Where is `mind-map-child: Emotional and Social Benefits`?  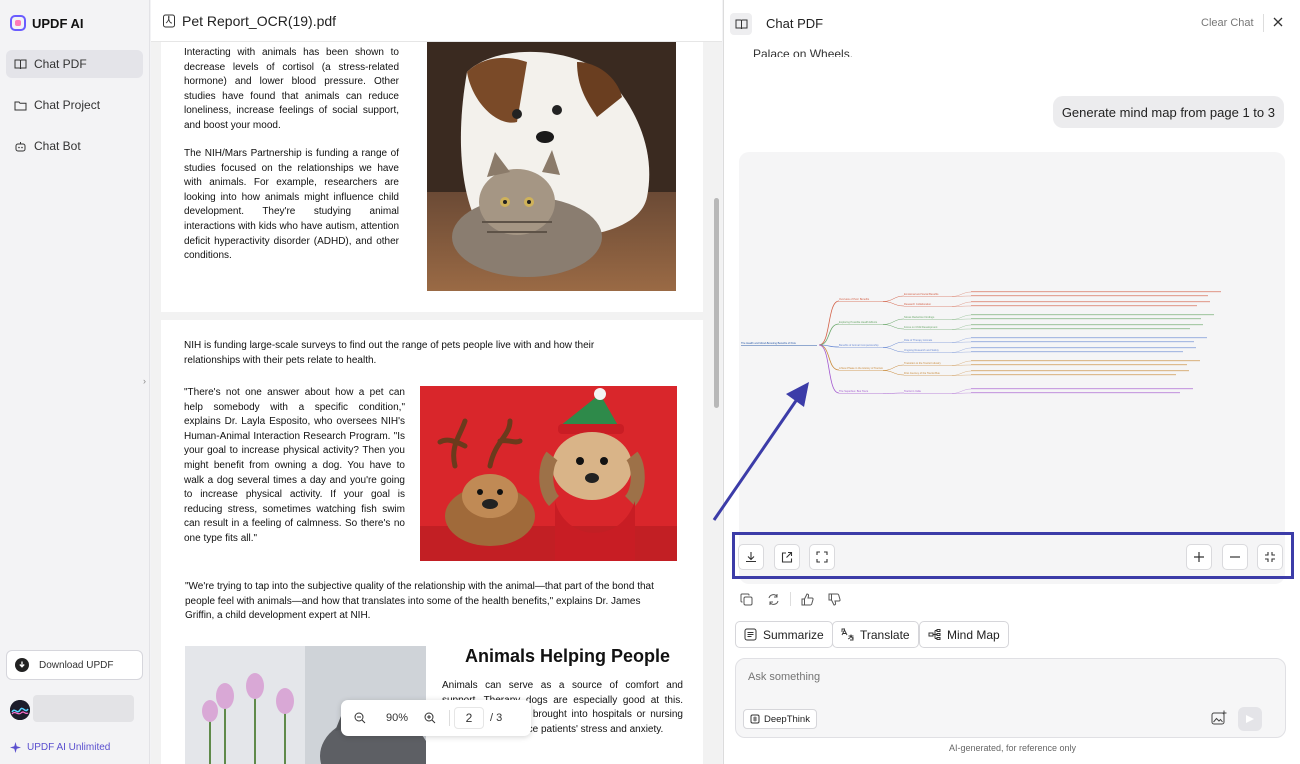 mind-map-child: Emotional and Social Benefits is located at coordinates (921, 294).